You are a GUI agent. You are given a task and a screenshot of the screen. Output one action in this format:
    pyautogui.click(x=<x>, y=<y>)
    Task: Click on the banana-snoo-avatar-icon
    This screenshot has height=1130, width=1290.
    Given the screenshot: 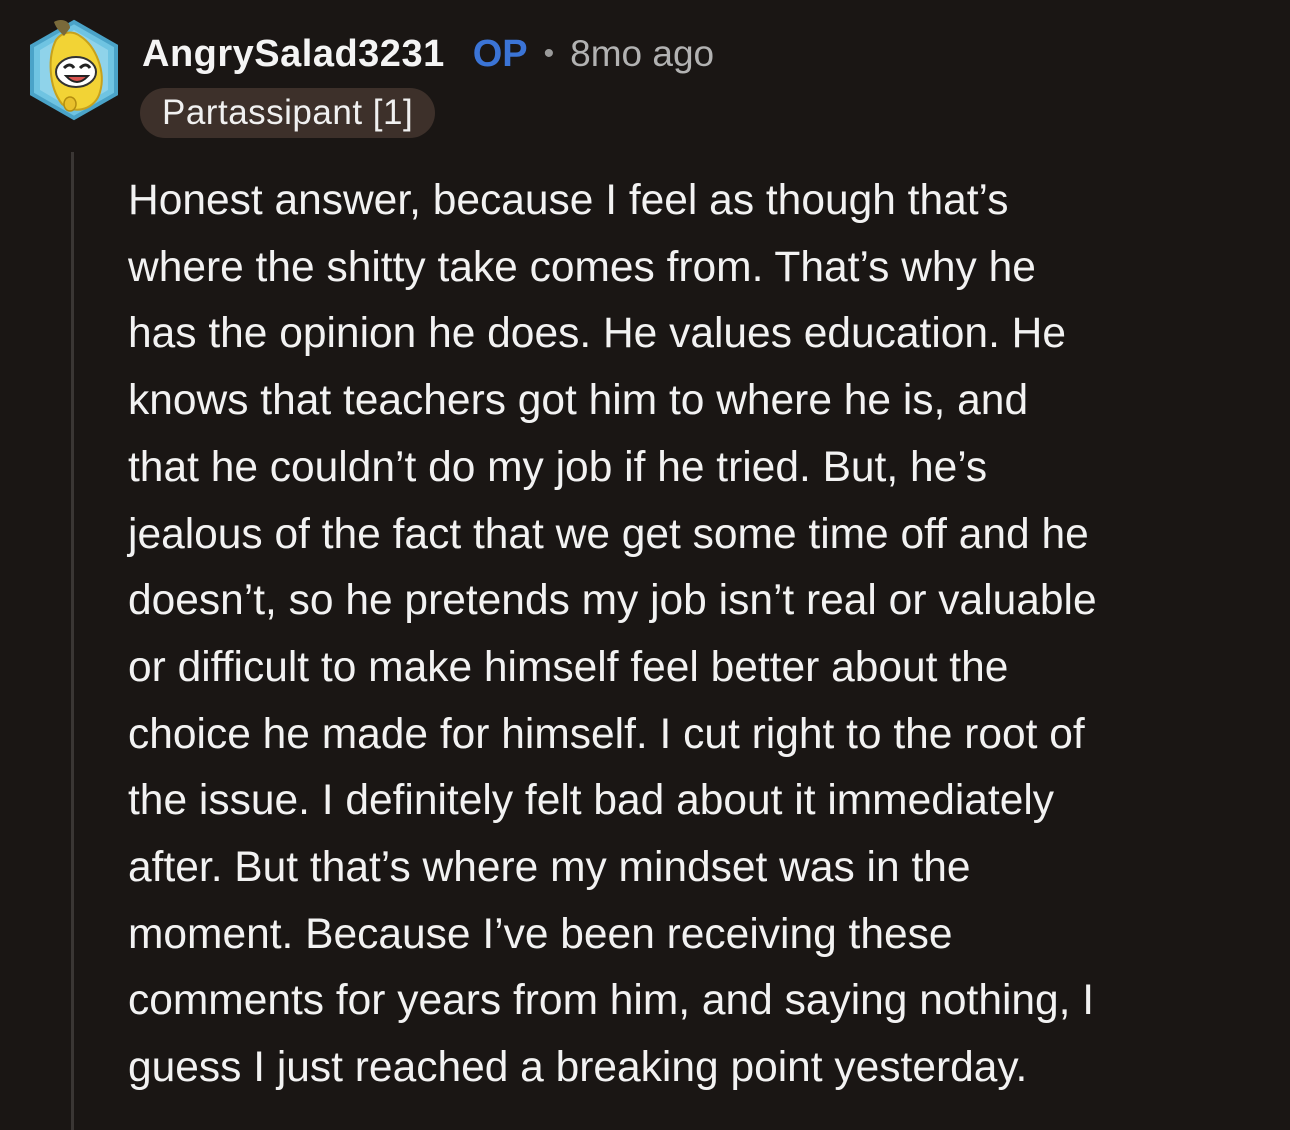 What is the action you would take?
    pyautogui.click(x=74, y=70)
    